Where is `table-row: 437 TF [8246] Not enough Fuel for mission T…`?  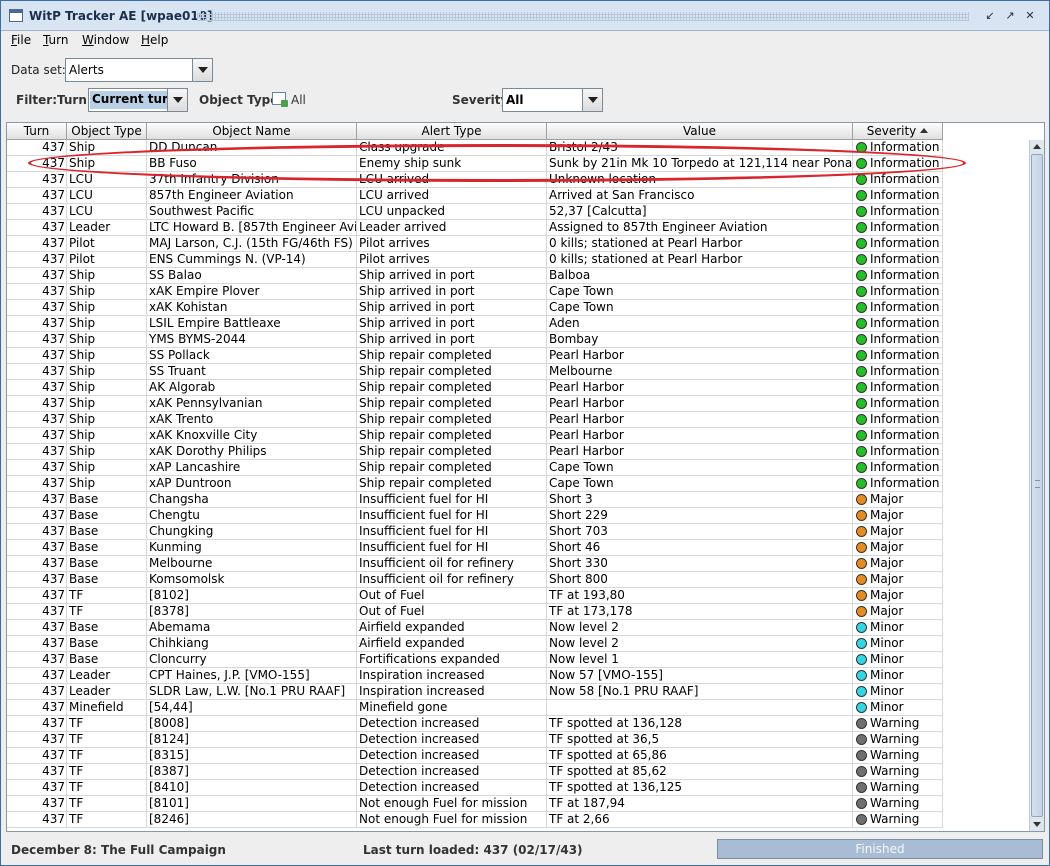
table-row: 437 TF [8246] Not enough Fuel for mission T… is located at coordinates (475, 820).